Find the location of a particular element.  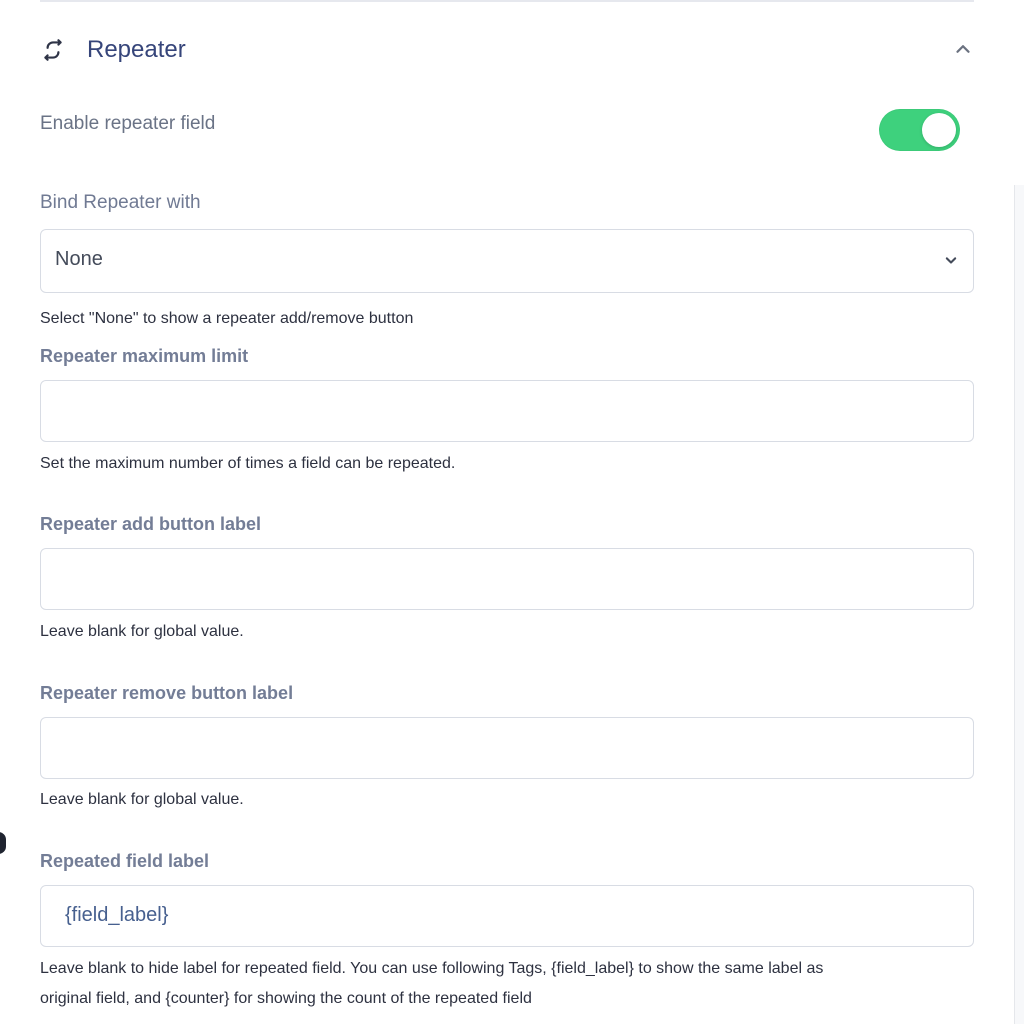

toggle-knob is located at coordinates (939, 130).